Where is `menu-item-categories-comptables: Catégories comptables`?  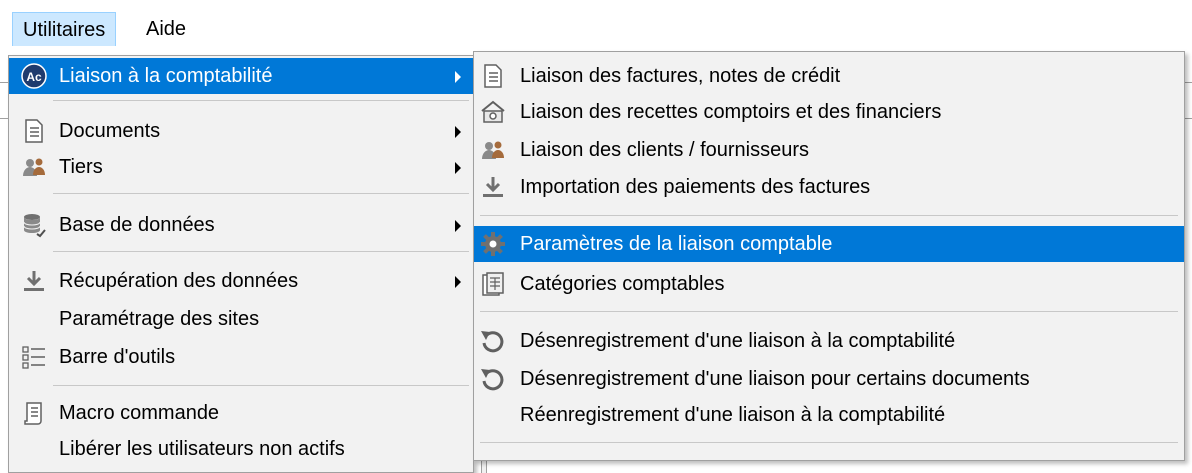 menu-item-categories-comptables: Catégories comptables is located at coordinates (829, 284).